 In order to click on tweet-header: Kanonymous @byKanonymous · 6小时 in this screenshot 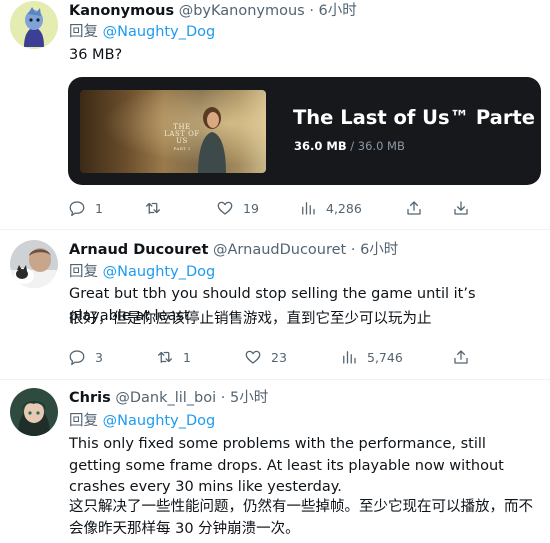, I will do `click(213, 11)`.